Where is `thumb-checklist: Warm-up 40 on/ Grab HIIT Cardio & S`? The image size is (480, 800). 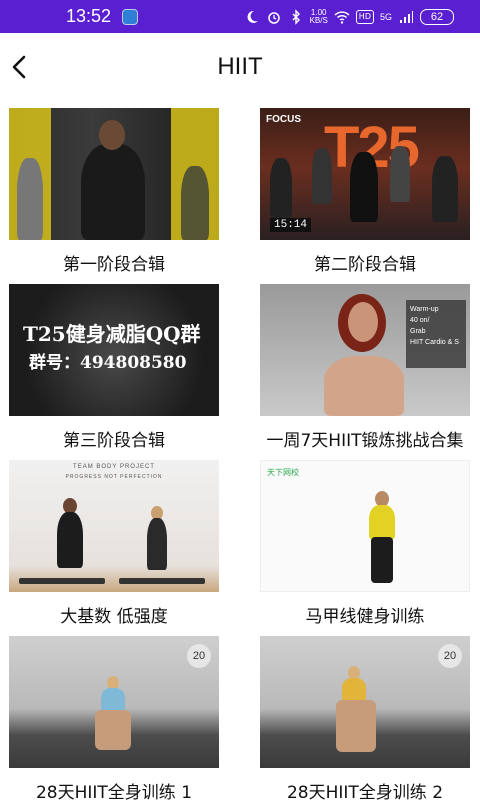 thumb-checklist: Warm-up 40 on/ Grab HIIT Cardio & S is located at coordinates (436, 334).